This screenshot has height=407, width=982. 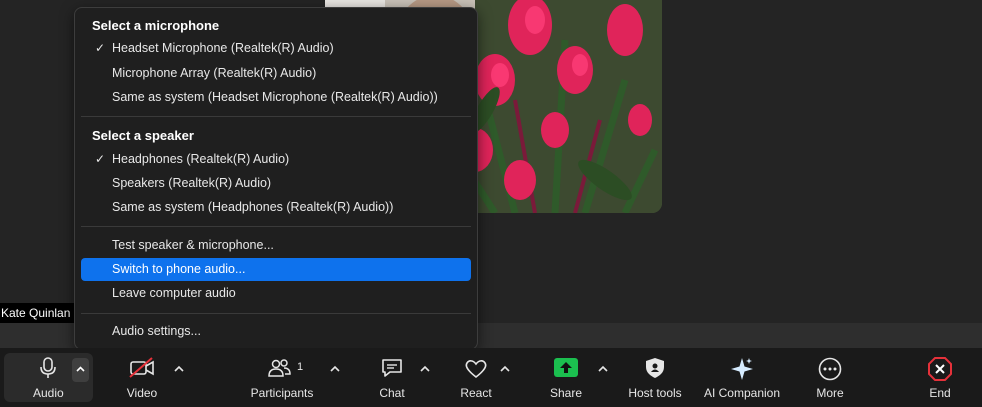 What do you see at coordinates (48, 367) in the screenshot?
I see `microphone-icon` at bounding box center [48, 367].